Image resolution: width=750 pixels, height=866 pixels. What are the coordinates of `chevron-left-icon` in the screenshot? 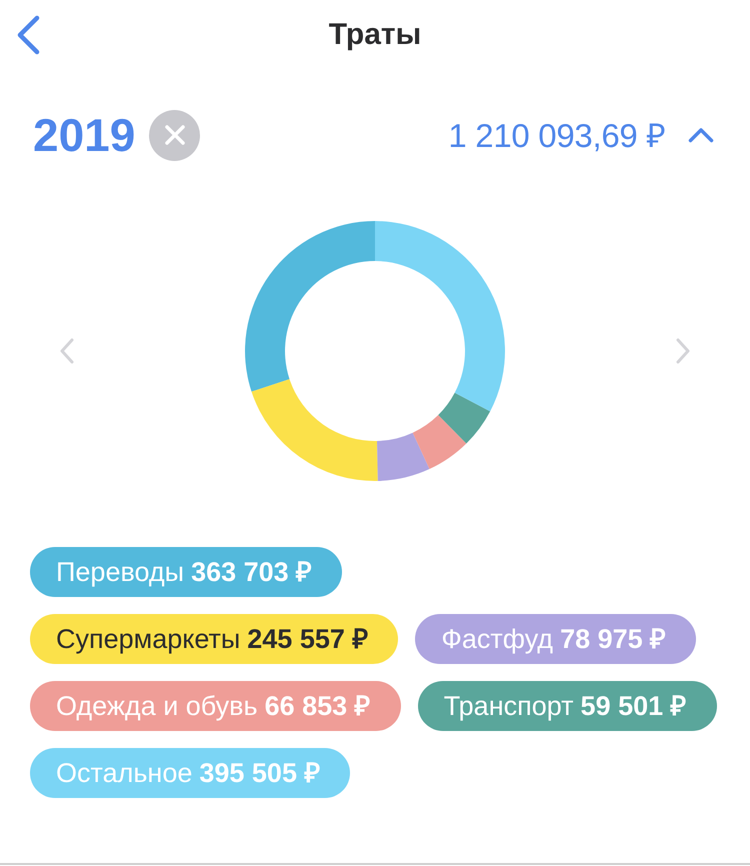 It's located at (67, 351).